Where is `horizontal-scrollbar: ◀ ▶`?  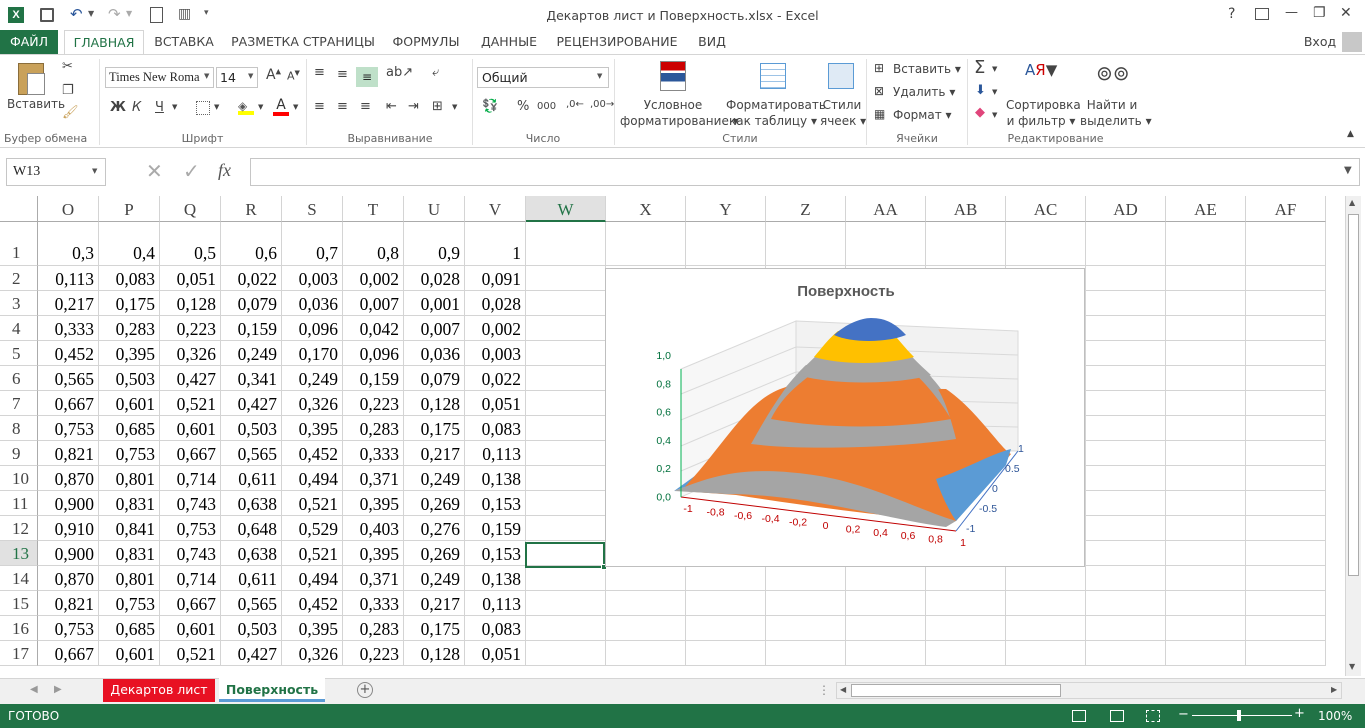
horizontal-scrollbar: ◀ ▶ is located at coordinates (1089, 690).